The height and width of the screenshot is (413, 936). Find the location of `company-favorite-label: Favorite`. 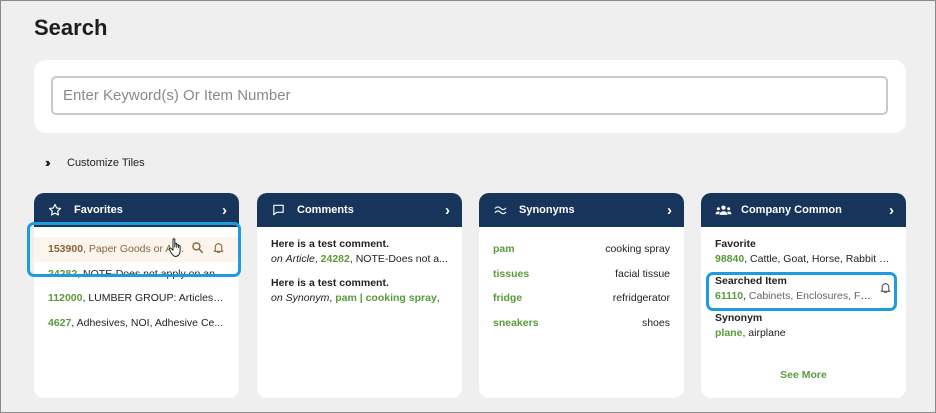

company-favorite-label: Favorite is located at coordinates (735, 244).